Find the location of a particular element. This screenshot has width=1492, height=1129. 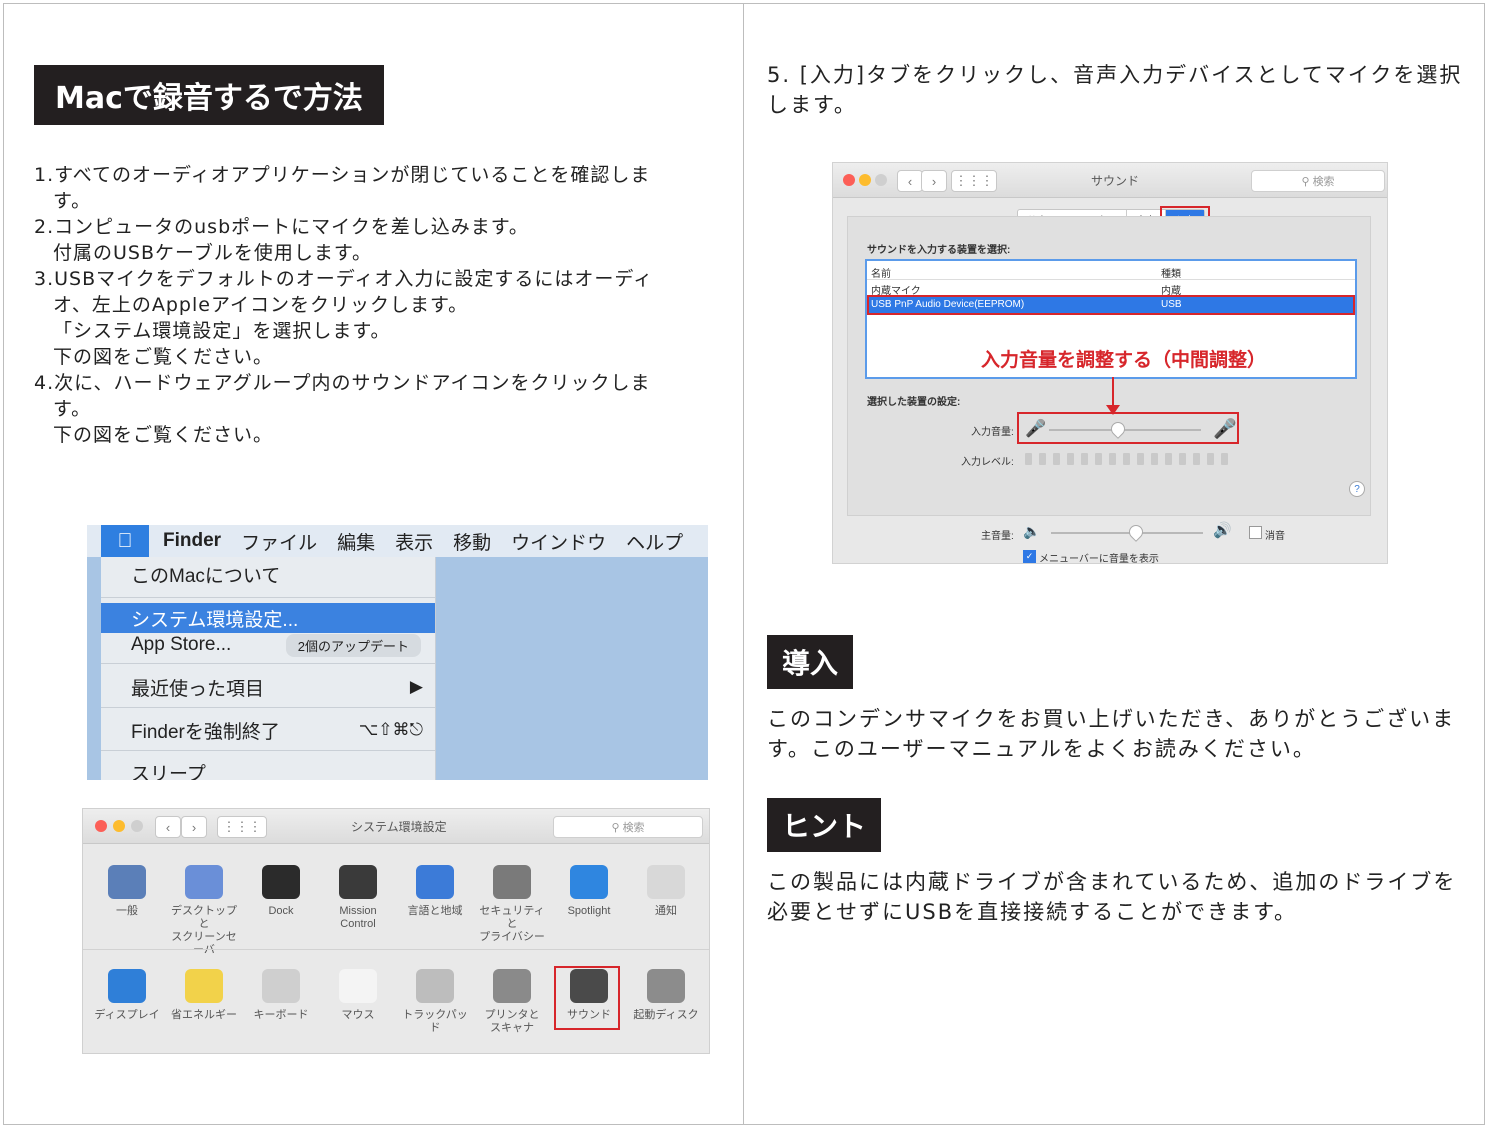

input-volume-highlight is located at coordinates (1128, 428).